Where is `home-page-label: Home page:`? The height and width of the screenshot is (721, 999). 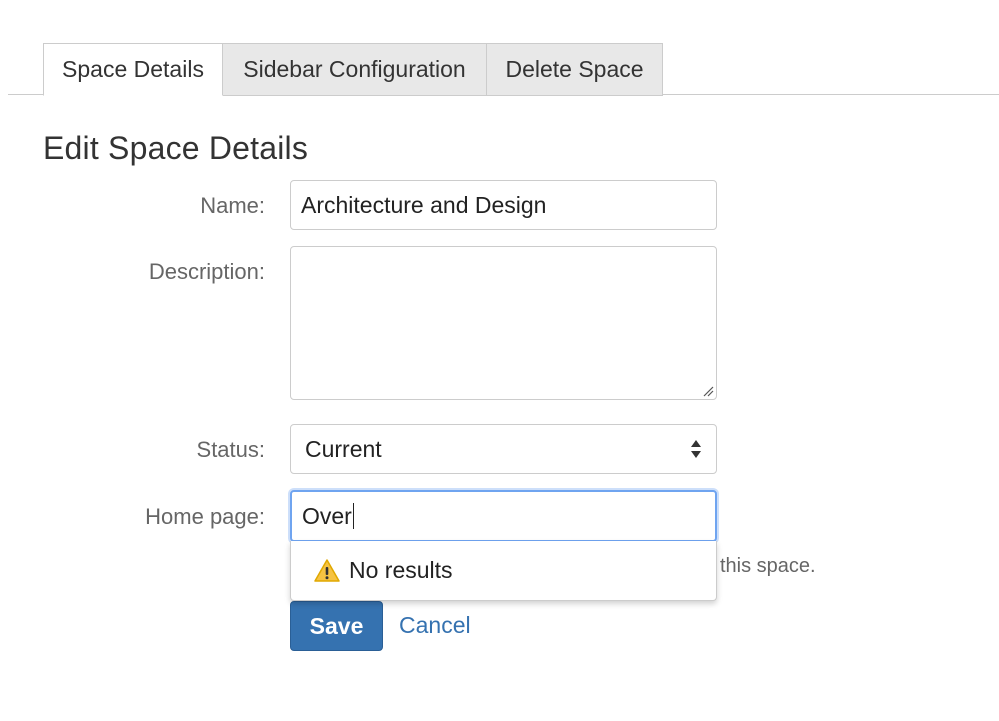 home-page-label: Home page: is located at coordinates (205, 516).